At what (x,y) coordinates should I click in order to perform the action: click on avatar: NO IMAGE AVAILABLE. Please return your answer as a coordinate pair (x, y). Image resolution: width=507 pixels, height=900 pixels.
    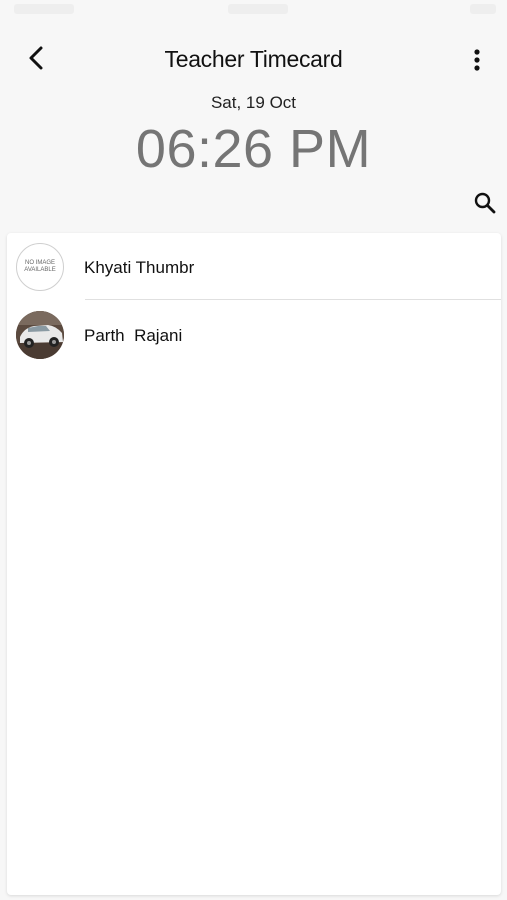
    Looking at the image, I should click on (40, 267).